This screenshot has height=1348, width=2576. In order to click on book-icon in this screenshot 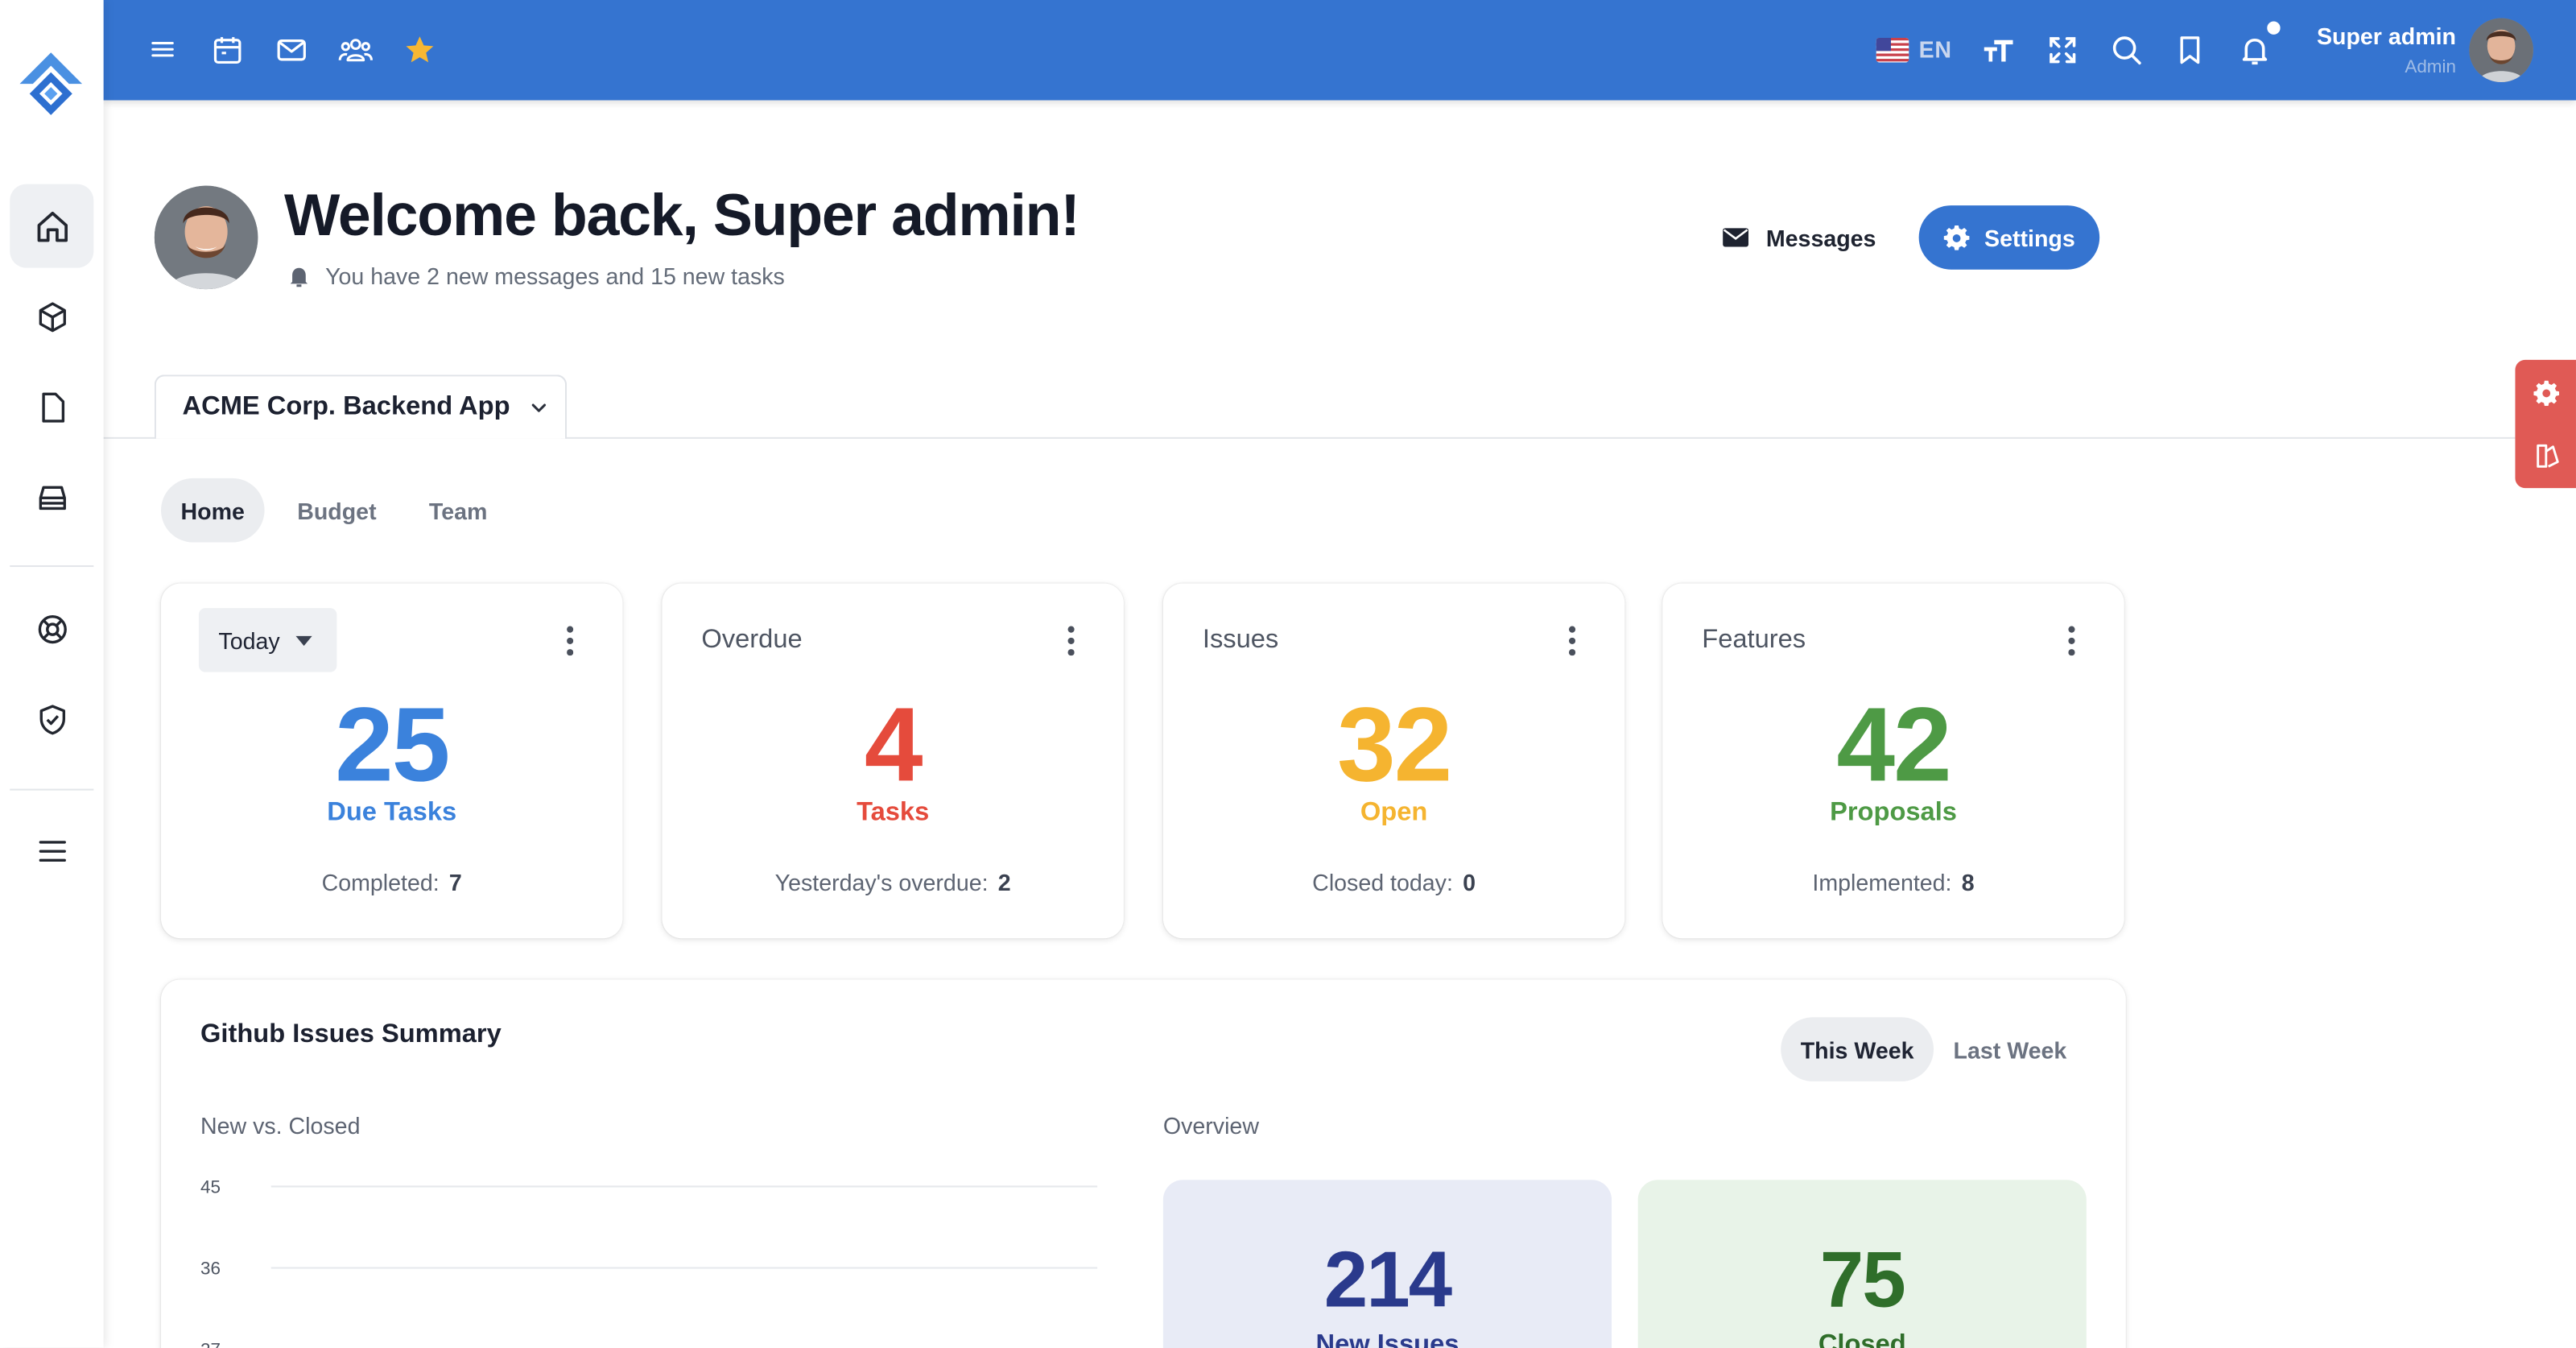, I will do `click(2546, 455)`.